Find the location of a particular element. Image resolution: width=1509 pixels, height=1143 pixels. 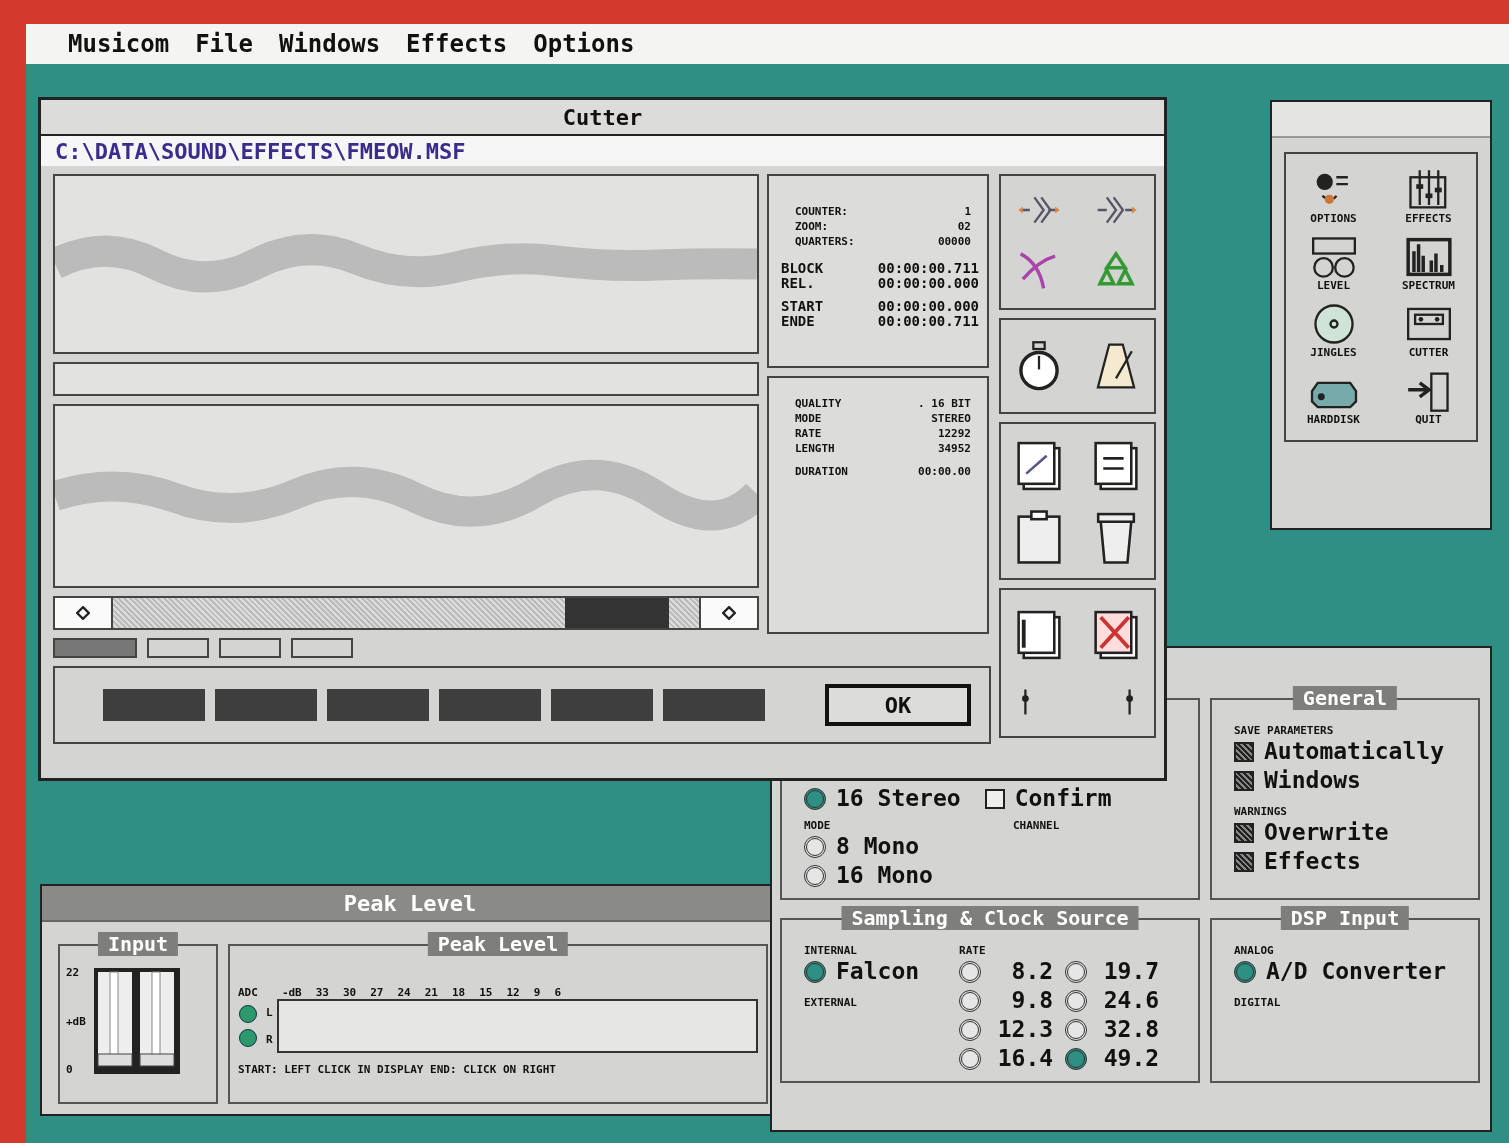

channel-label: R is located at coordinates (269, 1039).